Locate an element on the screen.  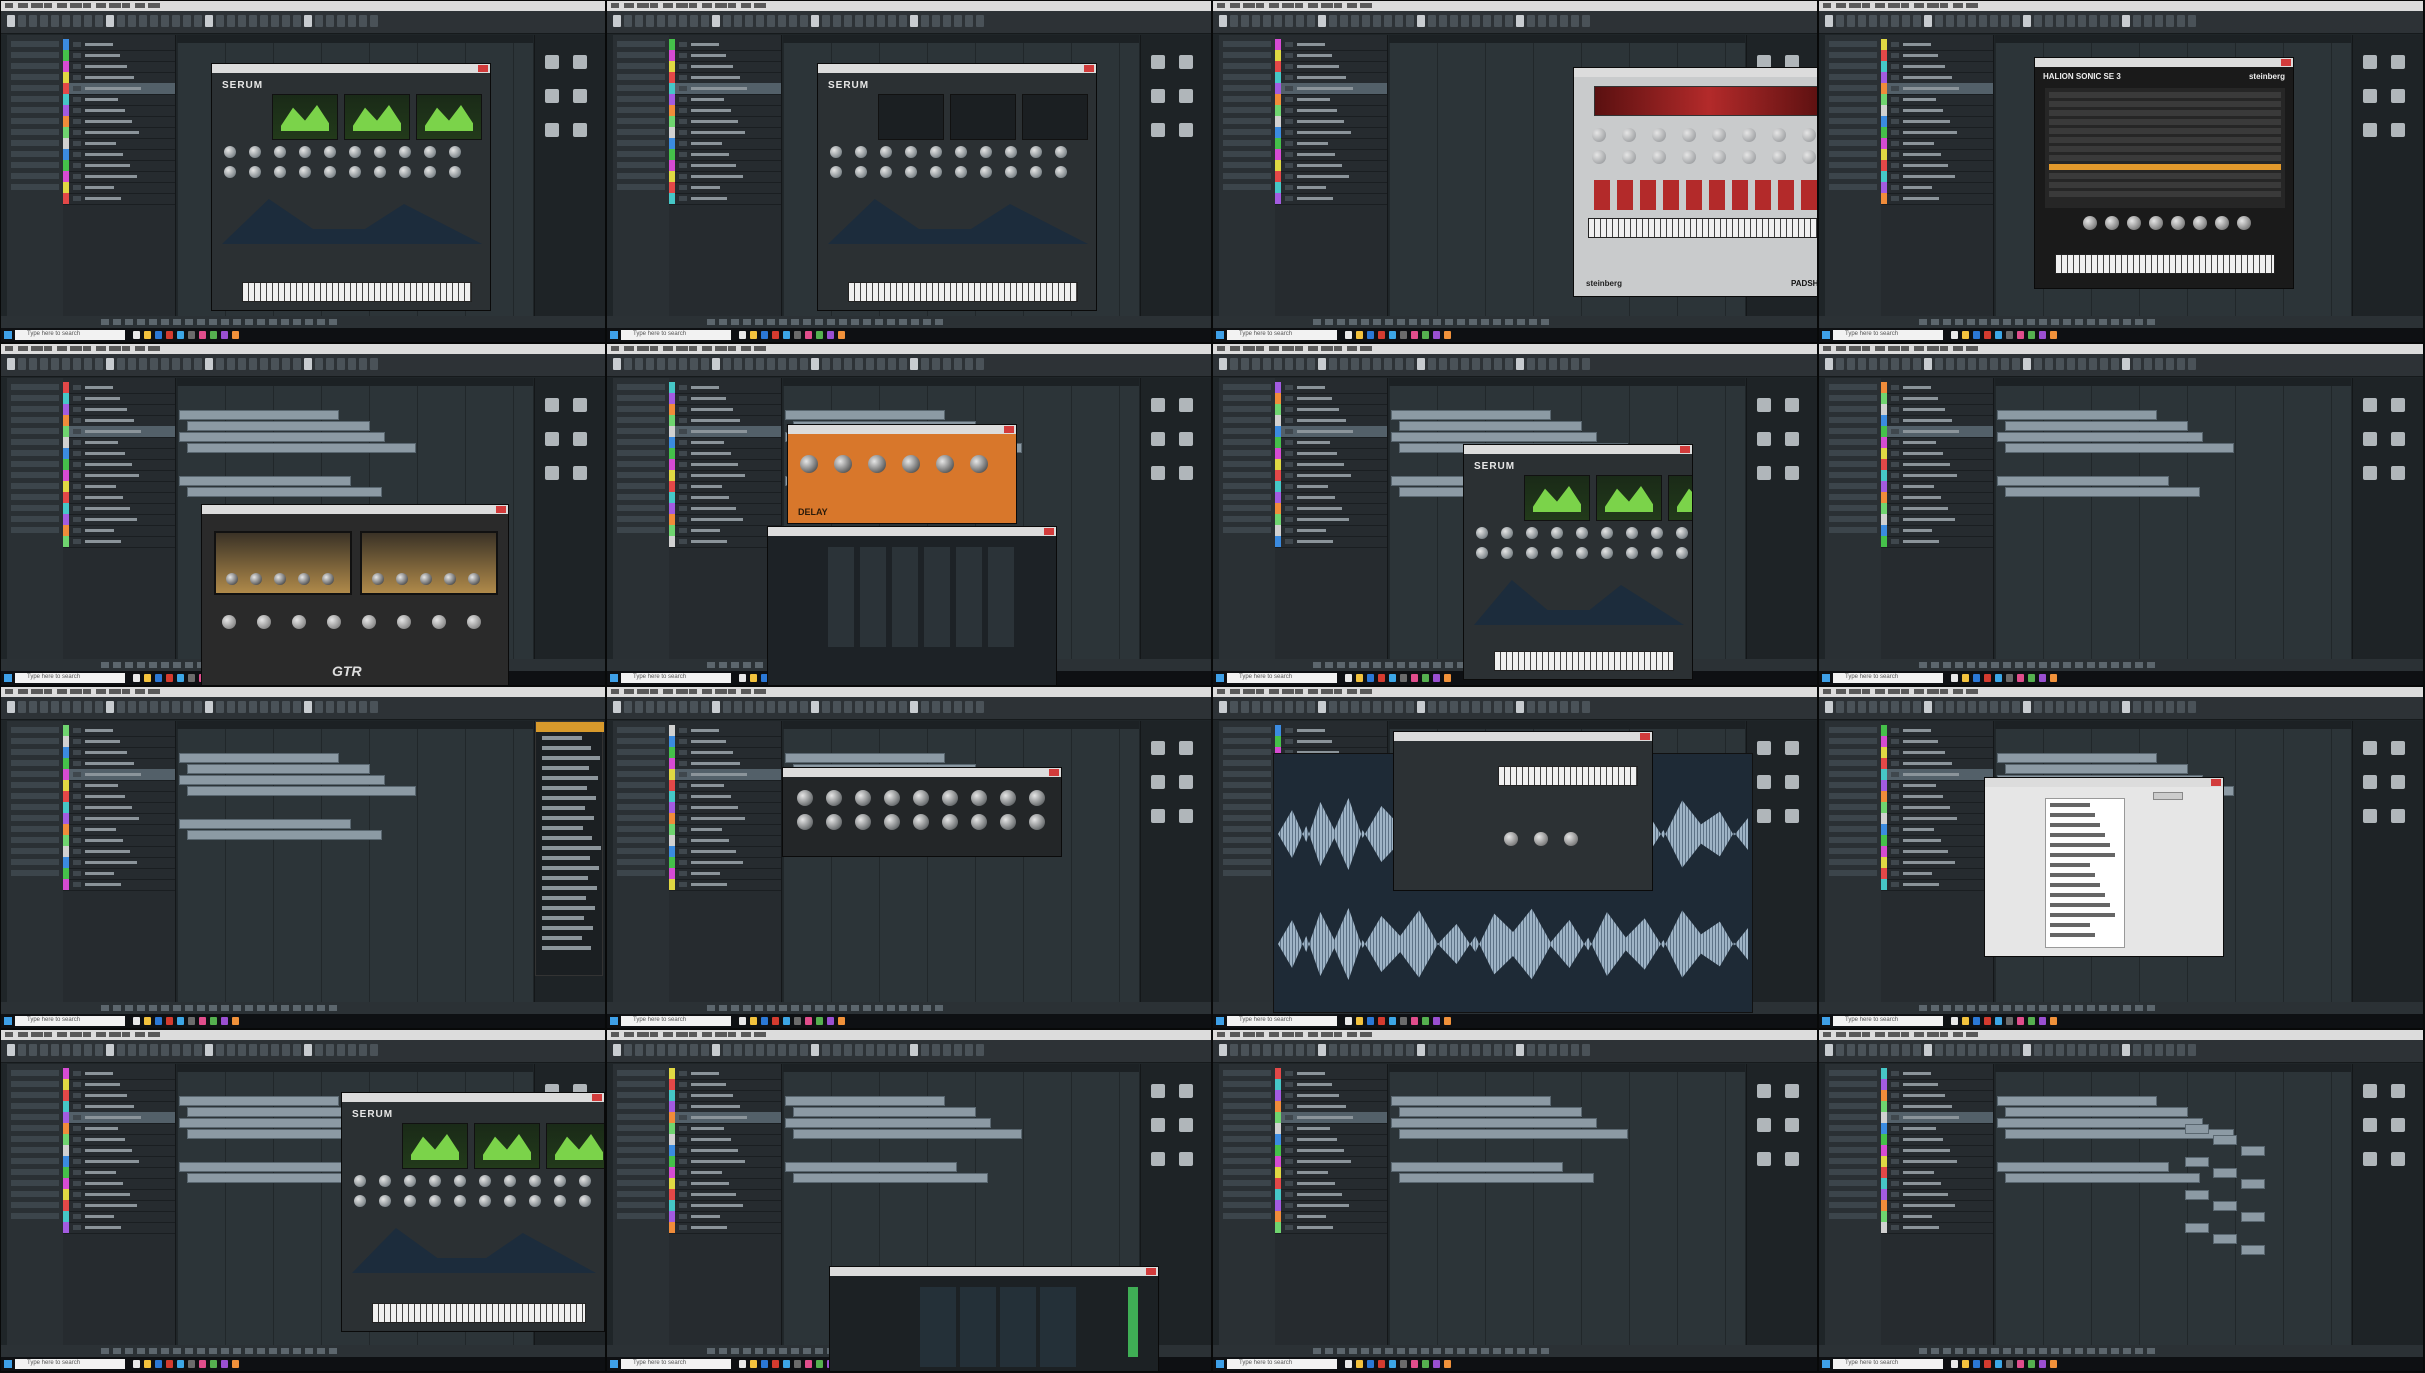
loop-icon is located at coordinates (1764, 782).